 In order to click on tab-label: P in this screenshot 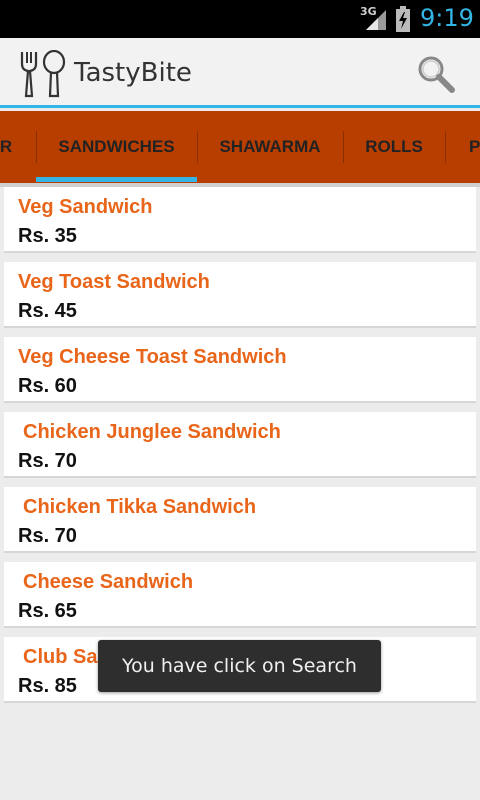, I will do `click(474, 146)`.